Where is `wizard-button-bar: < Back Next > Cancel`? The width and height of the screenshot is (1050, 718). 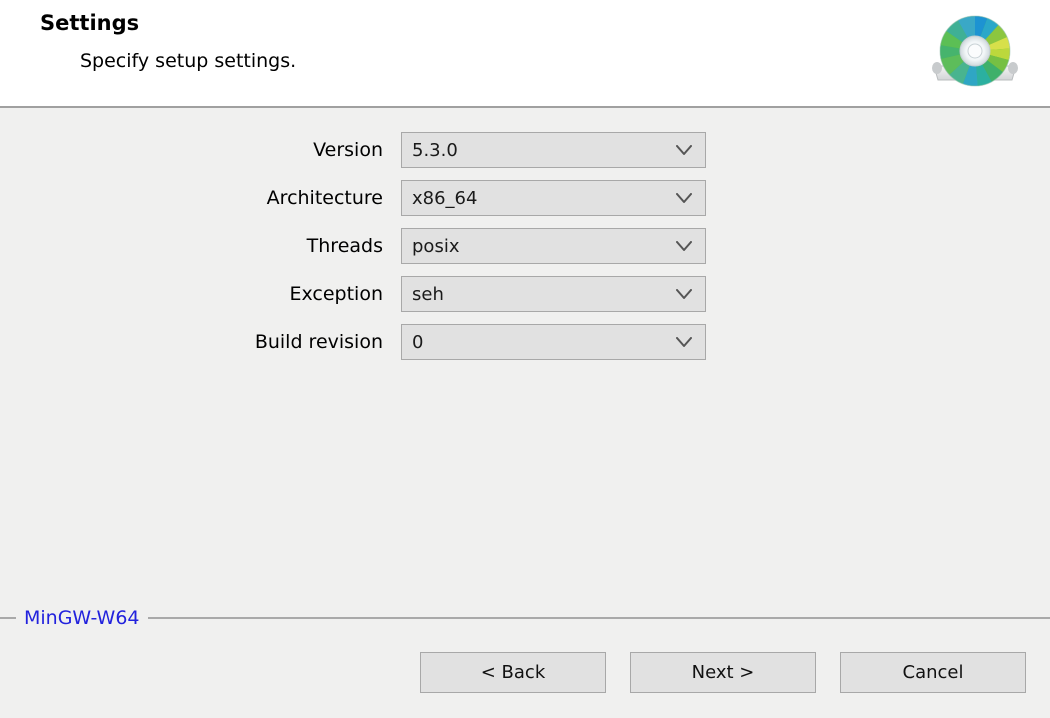 wizard-button-bar: < Back Next > Cancel is located at coordinates (525, 672).